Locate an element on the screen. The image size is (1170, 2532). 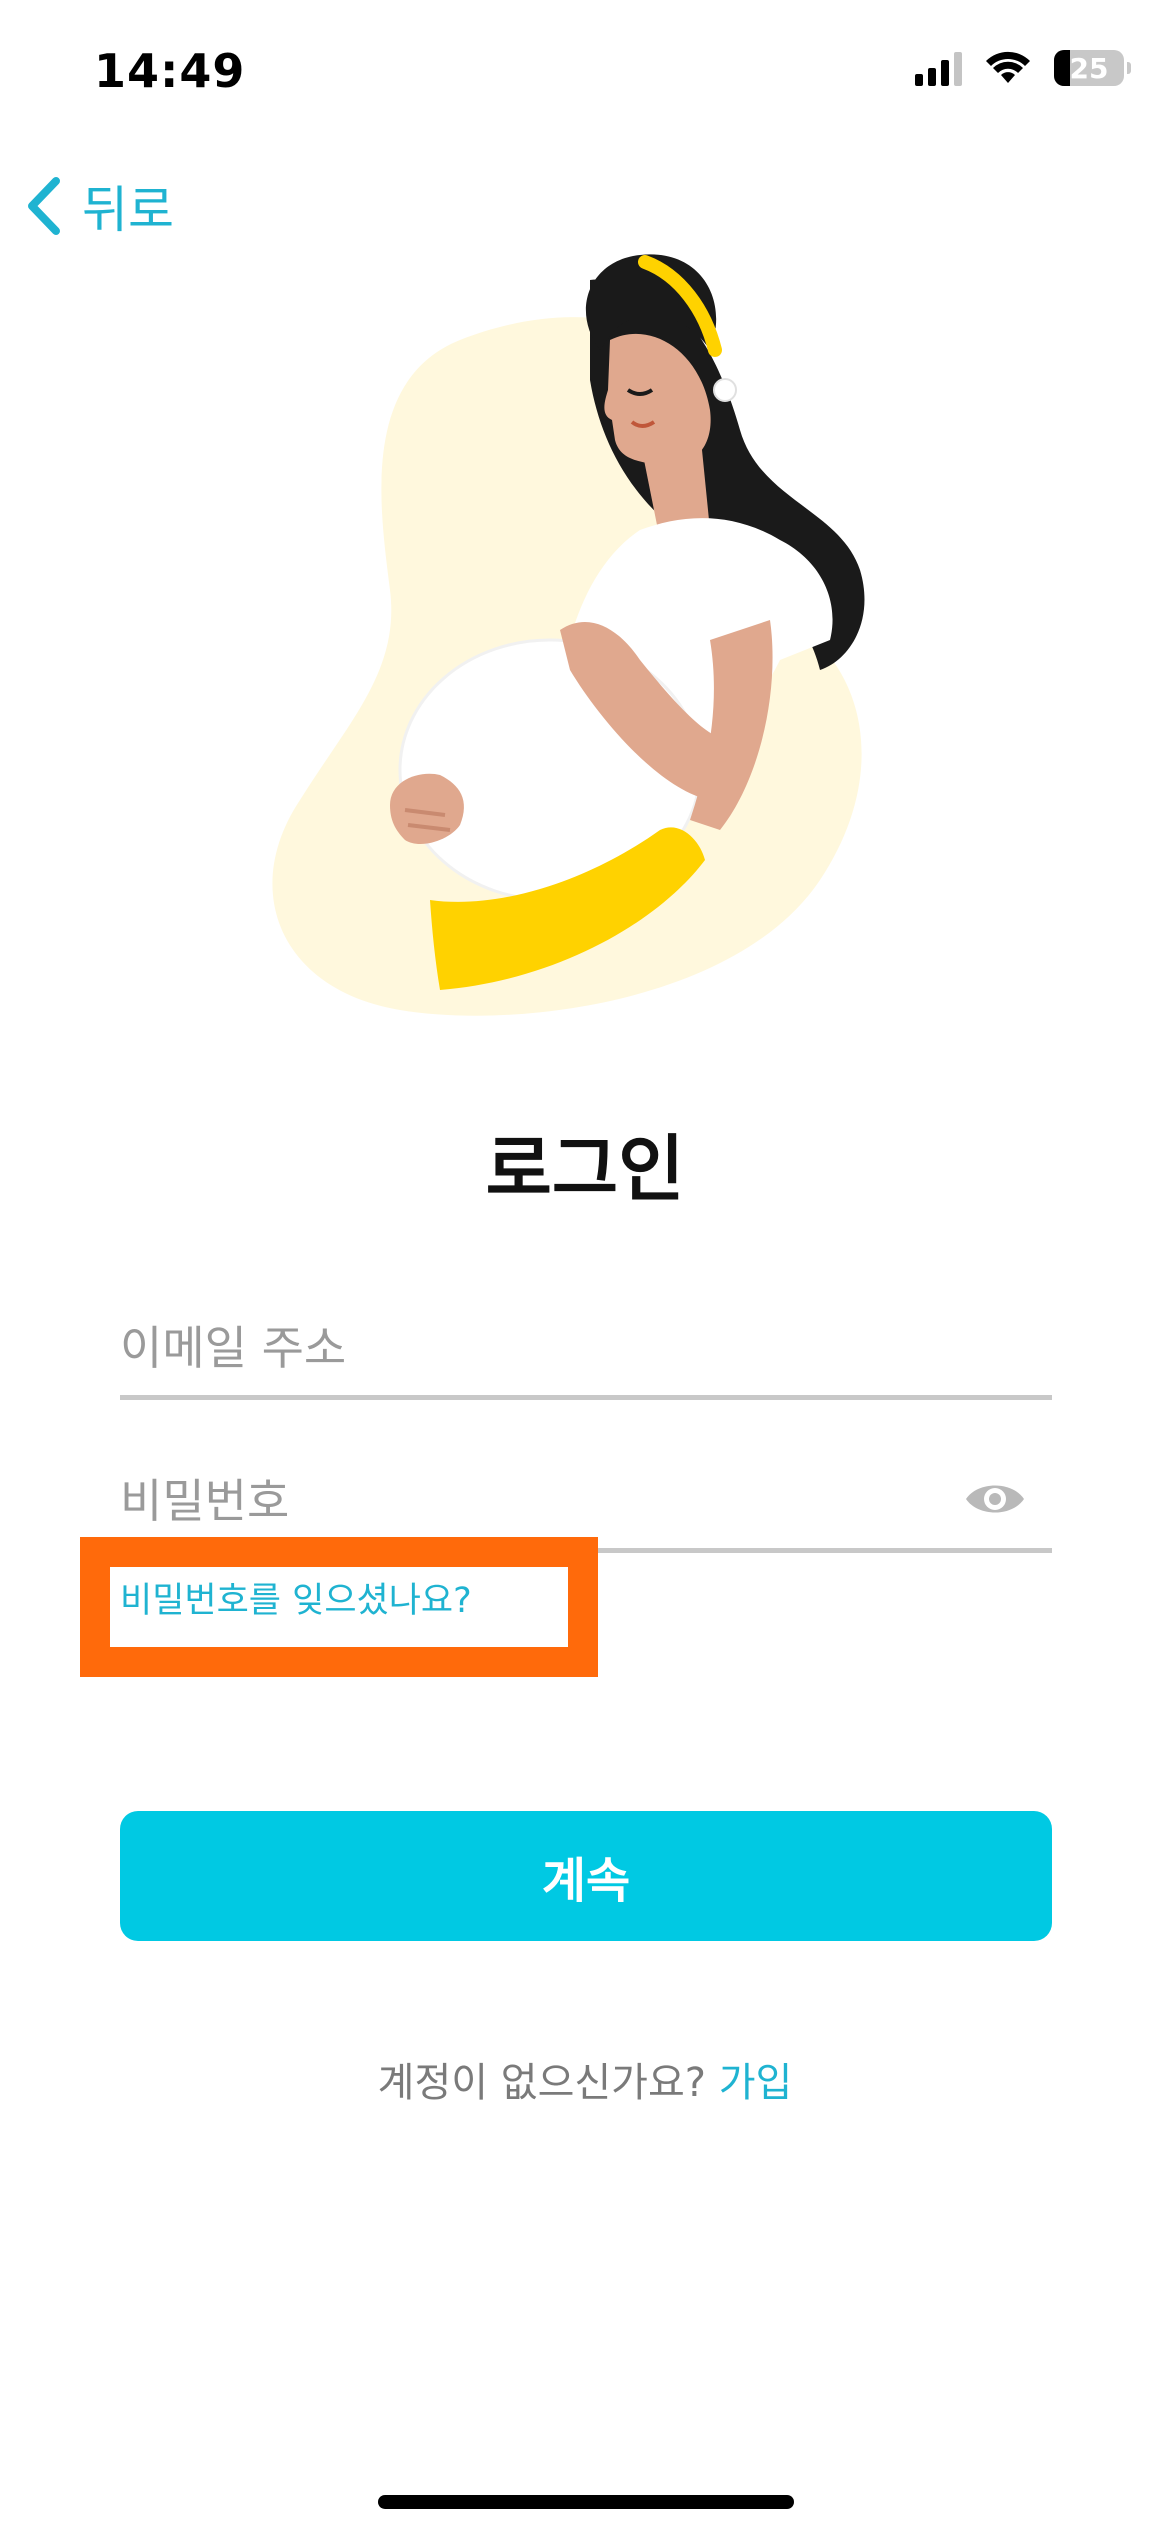
page-title: 로그인 is located at coordinates (585, 1169).